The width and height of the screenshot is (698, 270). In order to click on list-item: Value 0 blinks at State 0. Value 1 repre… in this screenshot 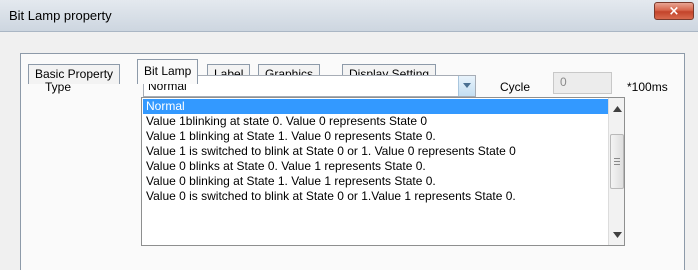, I will do `click(376, 166)`.